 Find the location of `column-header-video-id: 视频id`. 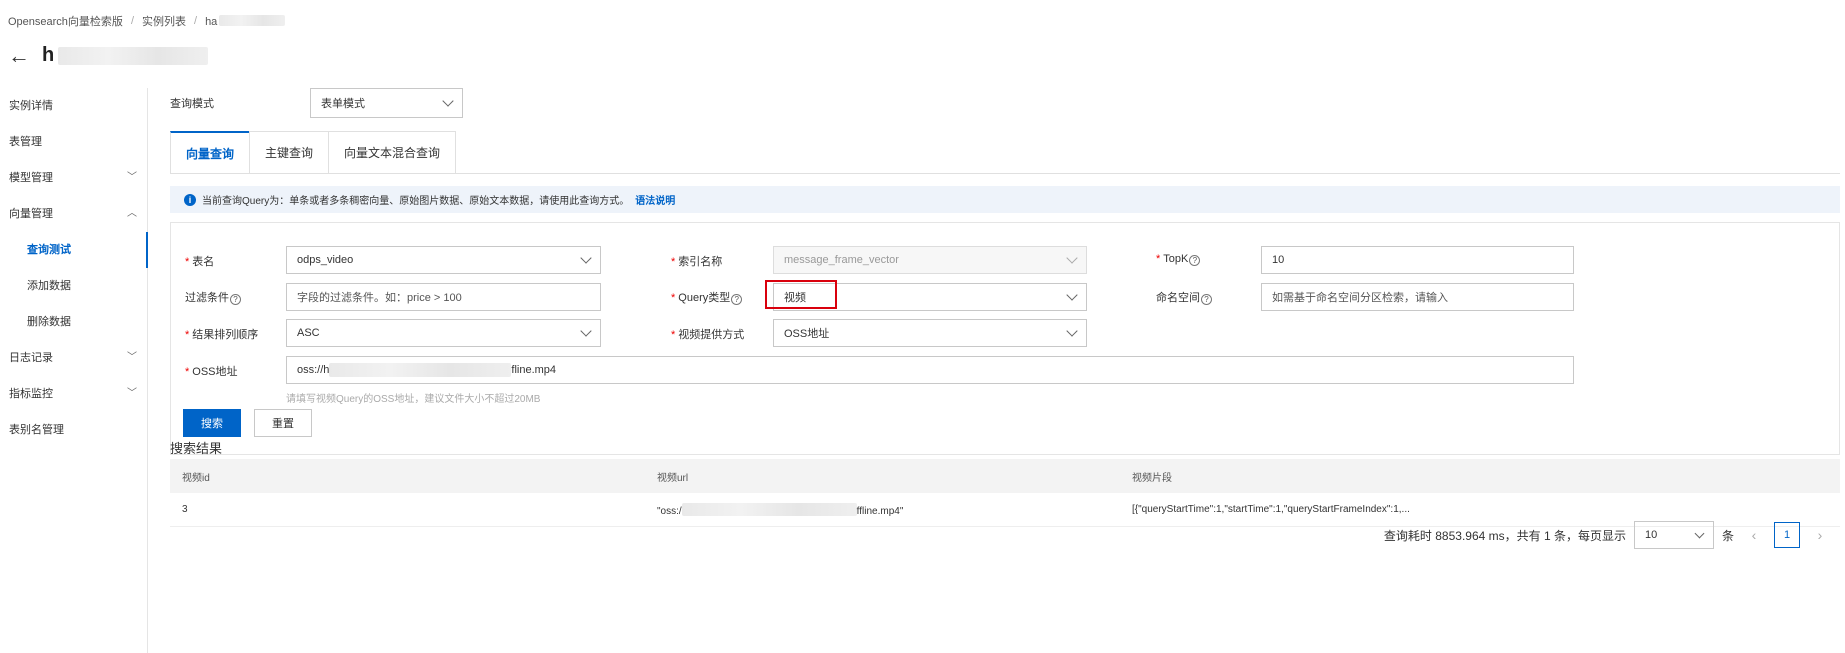

column-header-video-id: 视频id is located at coordinates (196, 478).